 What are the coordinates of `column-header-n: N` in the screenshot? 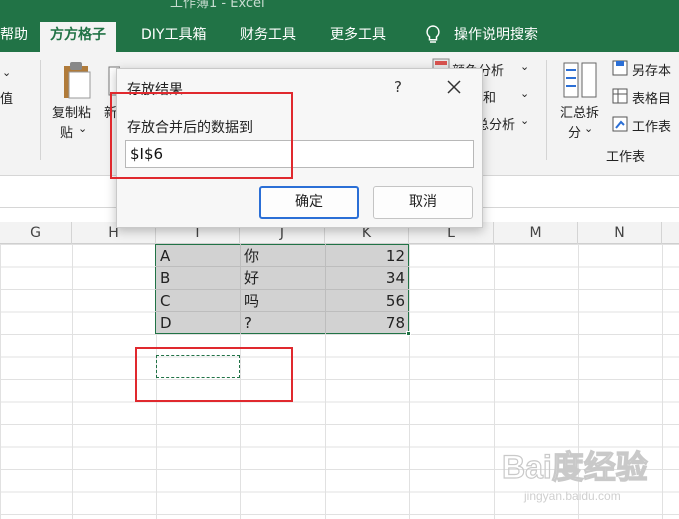 It's located at (620, 233).